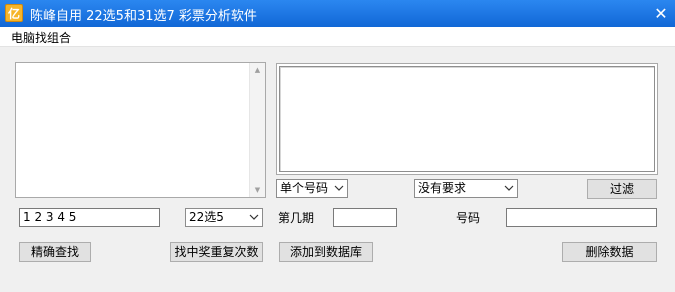 Image resolution: width=675 pixels, height=292 pixels. Describe the element at coordinates (581, 217) in the screenshot. I see `number-input` at that location.